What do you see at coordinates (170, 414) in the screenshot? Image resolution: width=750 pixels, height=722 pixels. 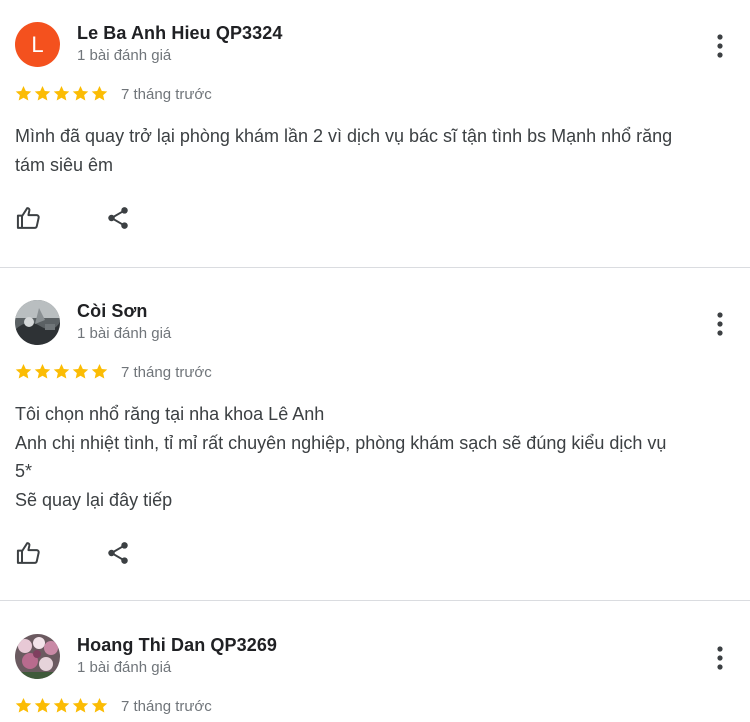 I see `review-text-line: Tôi chọn nhổ răng tại nha khoa Lê Anh` at bounding box center [170, 414].